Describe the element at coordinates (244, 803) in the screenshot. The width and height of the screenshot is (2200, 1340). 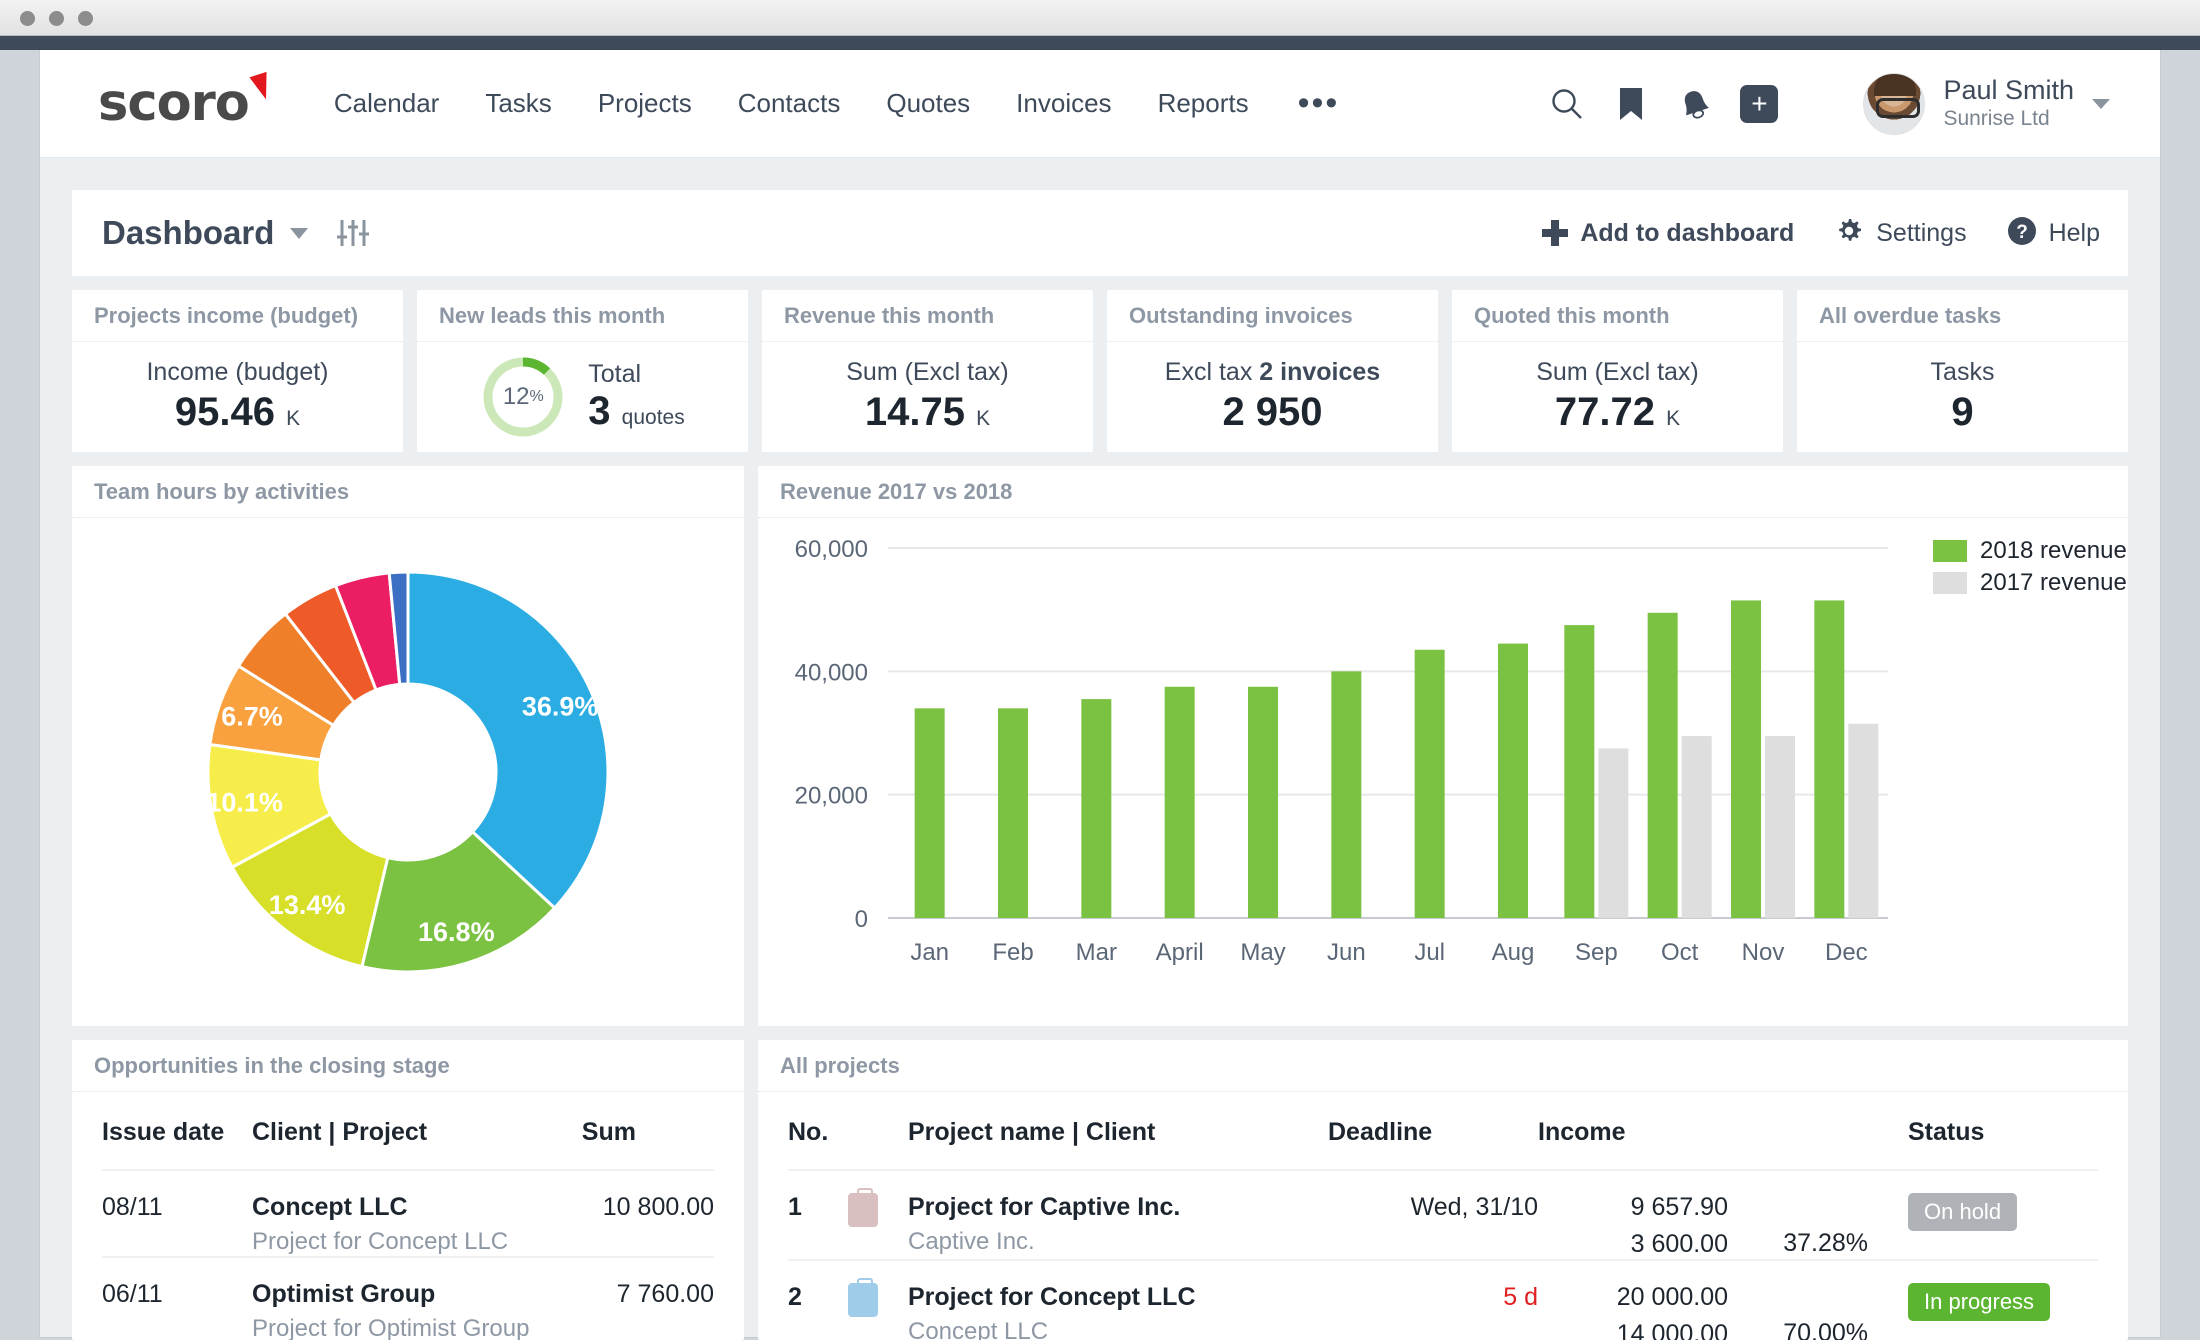
I see `donut-slice-label: 10.1%` at that location.